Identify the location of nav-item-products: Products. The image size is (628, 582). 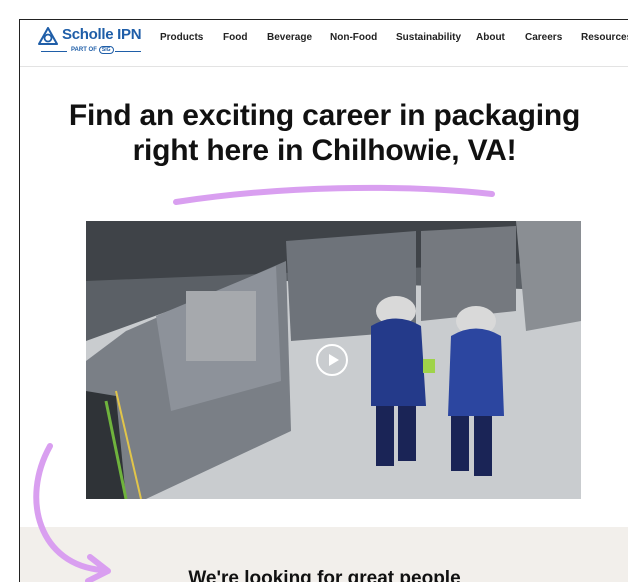
(181, 37).